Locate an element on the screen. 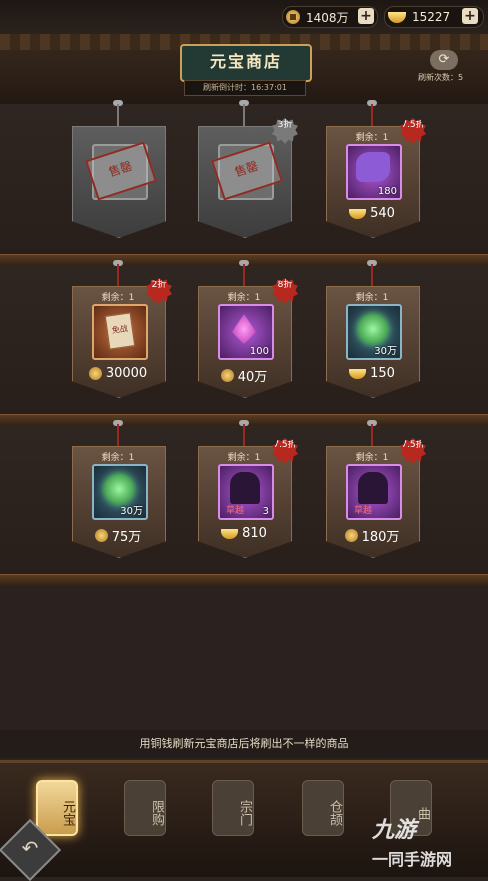  shop-item-document: 剩余：1 2折 免战 30000 is located at coordinates (122, 333).